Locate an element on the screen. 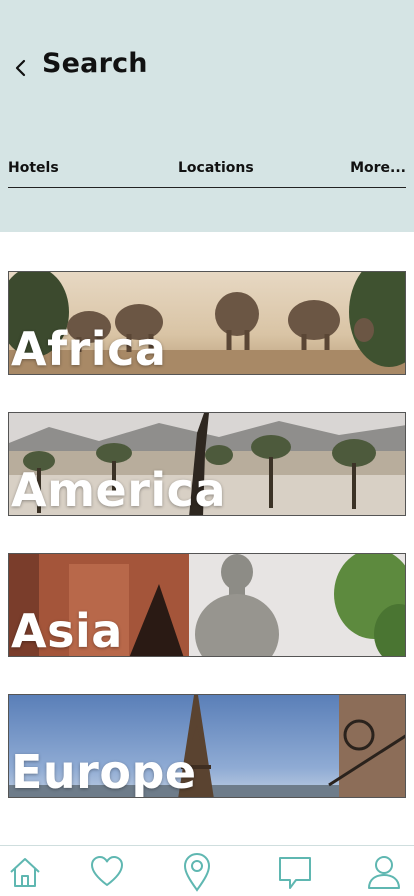 The height and width of the screenshot is (896, 414). bottom-nav is located at coordinates (207, 870).